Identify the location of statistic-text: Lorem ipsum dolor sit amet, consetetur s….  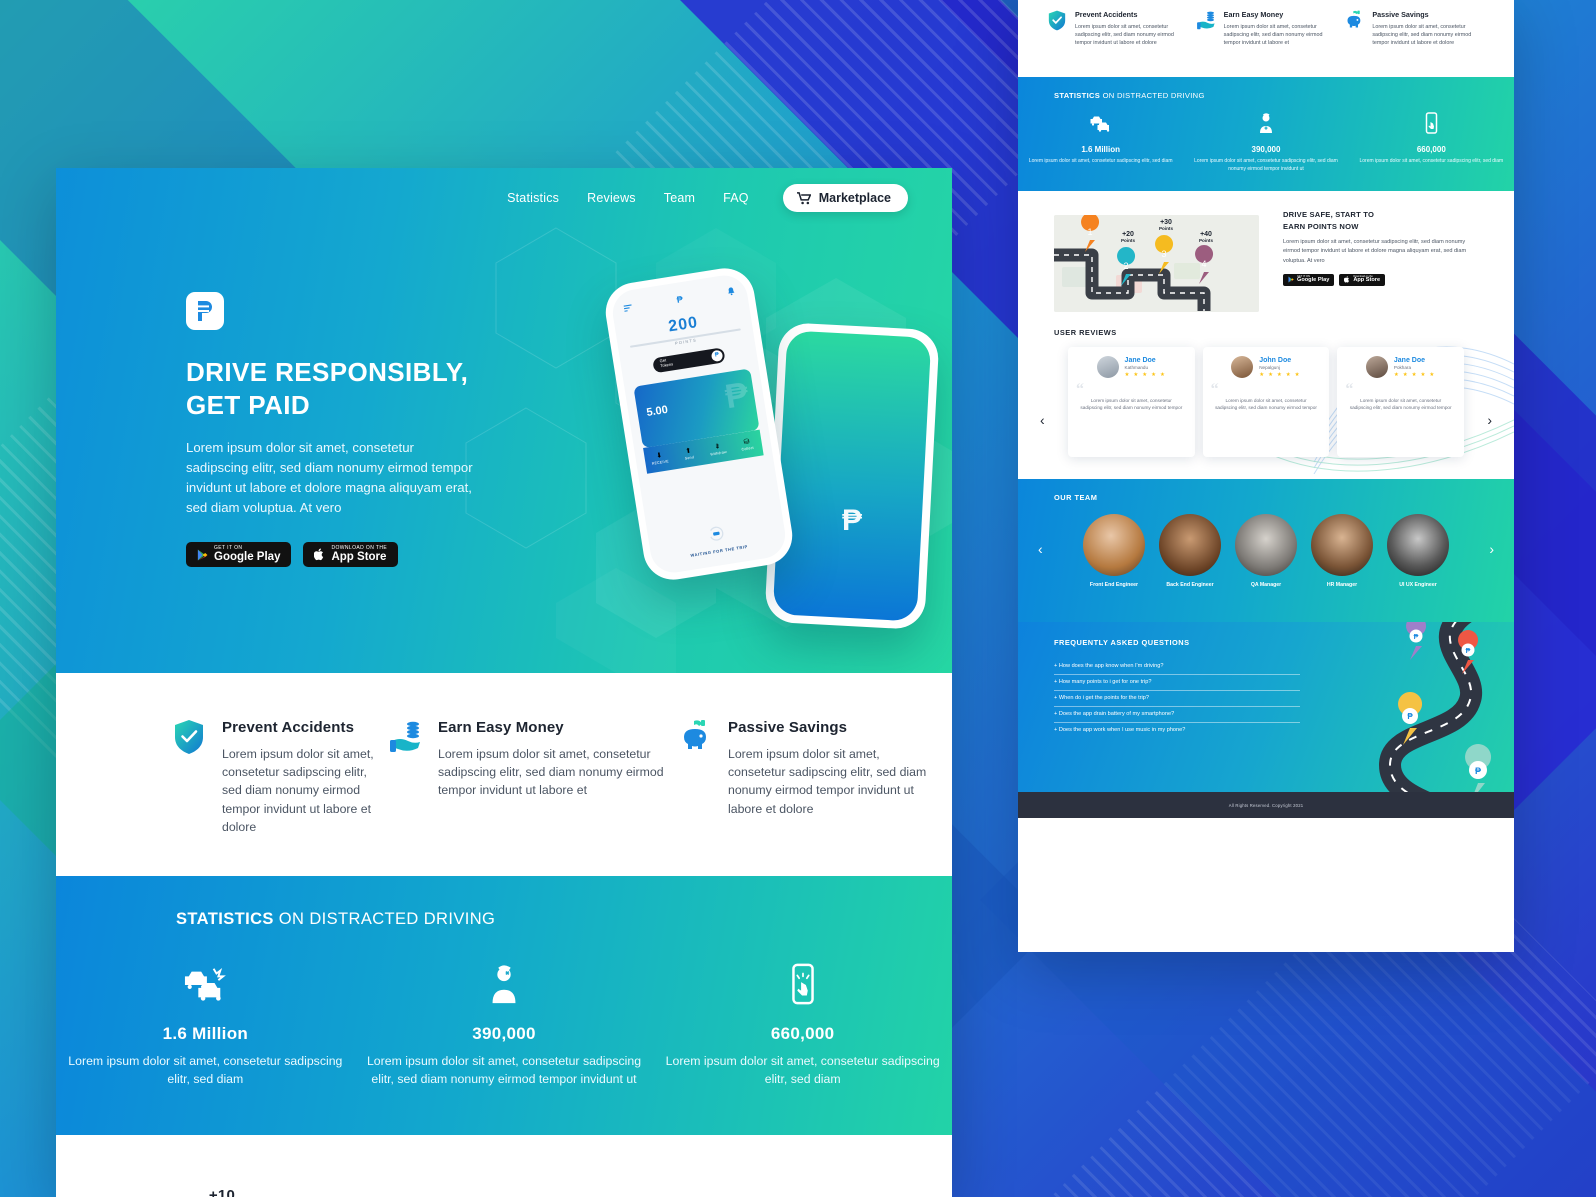
(205, 1069).